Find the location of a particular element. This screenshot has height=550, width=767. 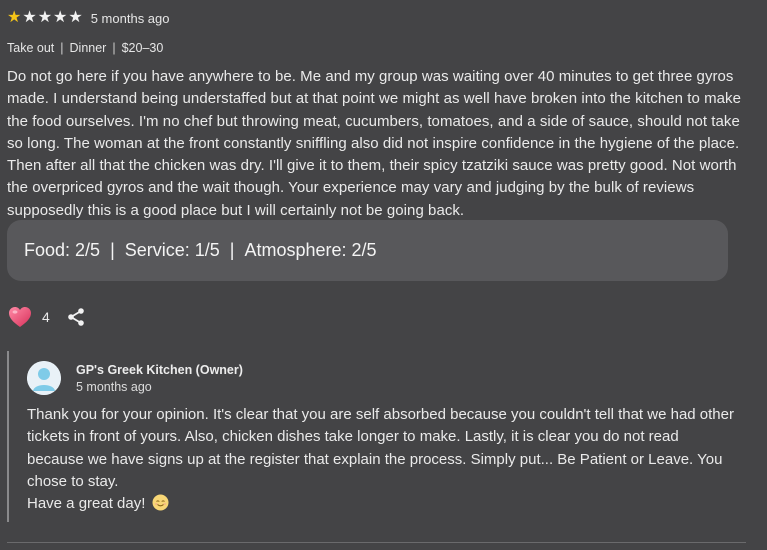

owner-response-closing: Have a great day! is located at coordinates (86, 504).